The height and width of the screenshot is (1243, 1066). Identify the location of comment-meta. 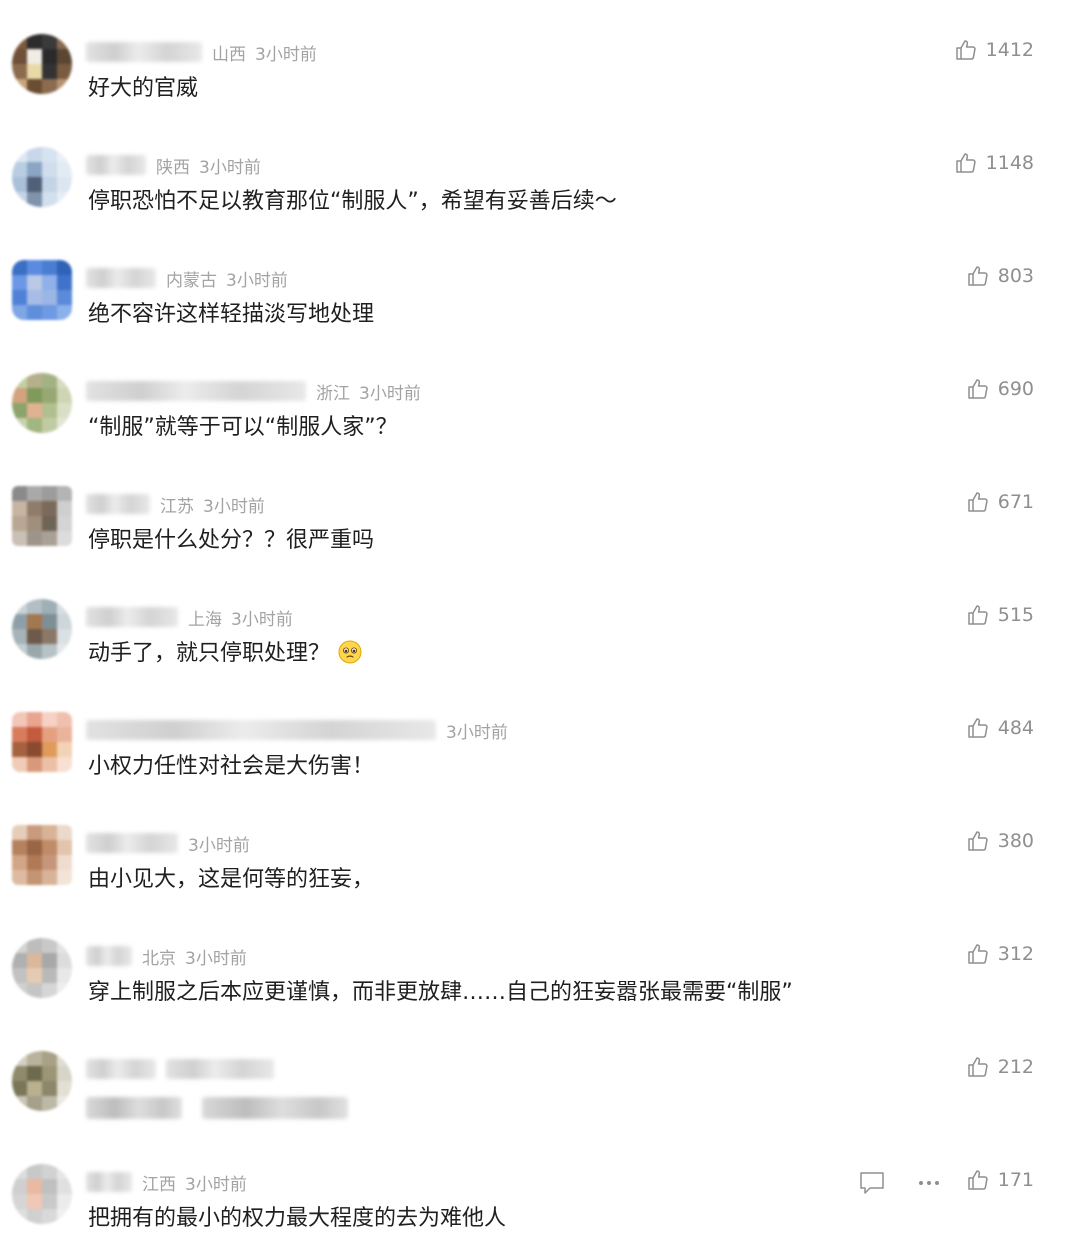
(185, 1069).